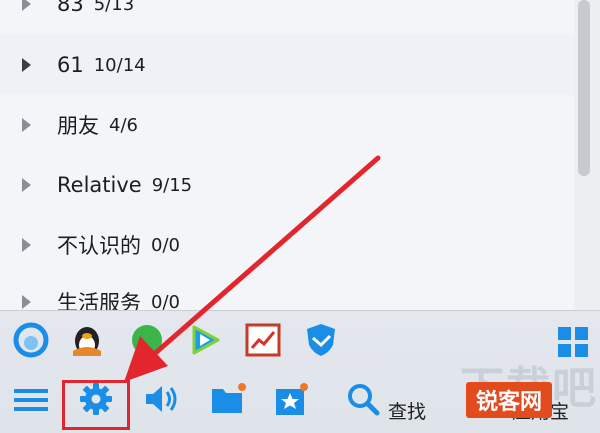 This screenshot has height=433, width=600. I want to click on group-name: 生活服务, so click(99, 301).